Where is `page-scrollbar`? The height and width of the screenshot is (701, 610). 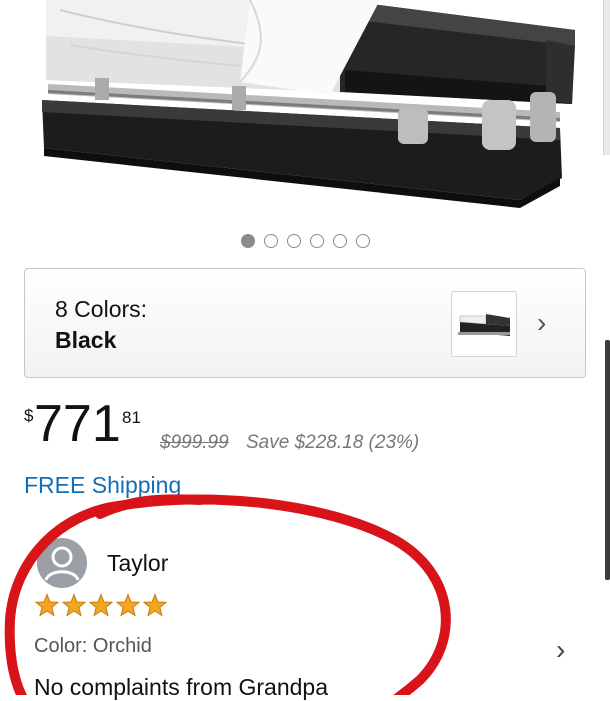 page-scrollbar is located at coordinates (607, 460).